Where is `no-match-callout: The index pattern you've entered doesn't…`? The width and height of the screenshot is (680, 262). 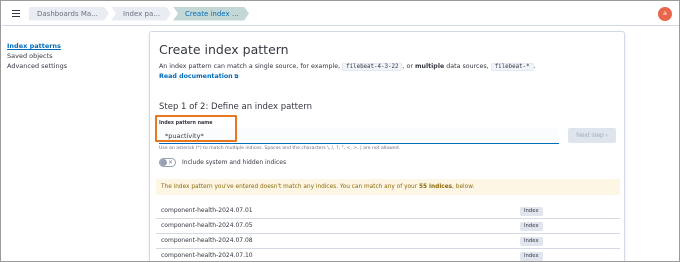
no-match-callout: The index pattern you've entered doesn't… is located at coordinates (388, 187).